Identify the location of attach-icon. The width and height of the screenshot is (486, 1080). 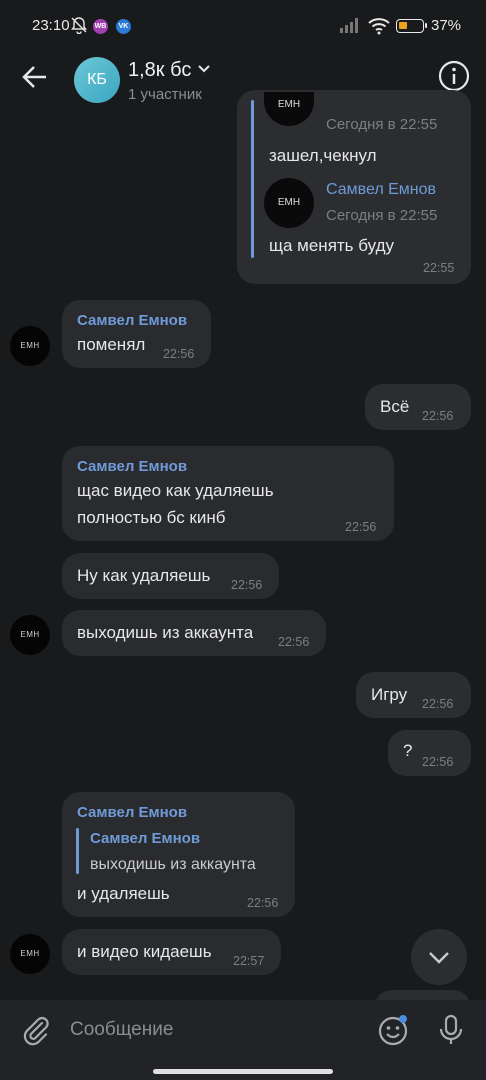
(36, 1030).